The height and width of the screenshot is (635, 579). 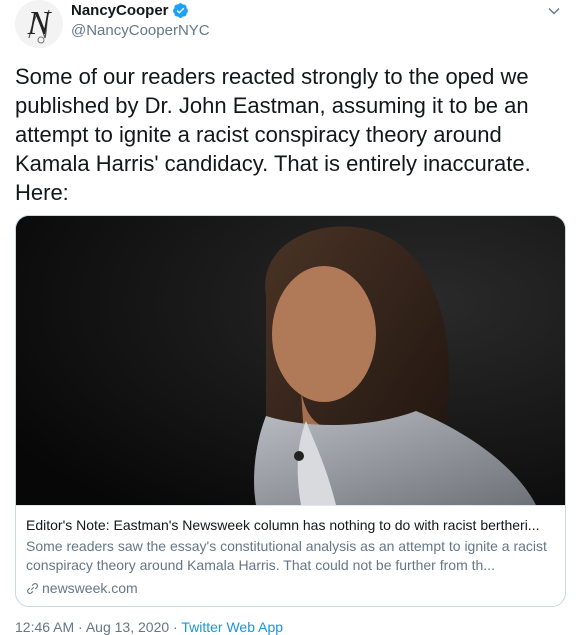 I want to click on tweet-source-app: Twitter Web App, so click(x=232, y=627).